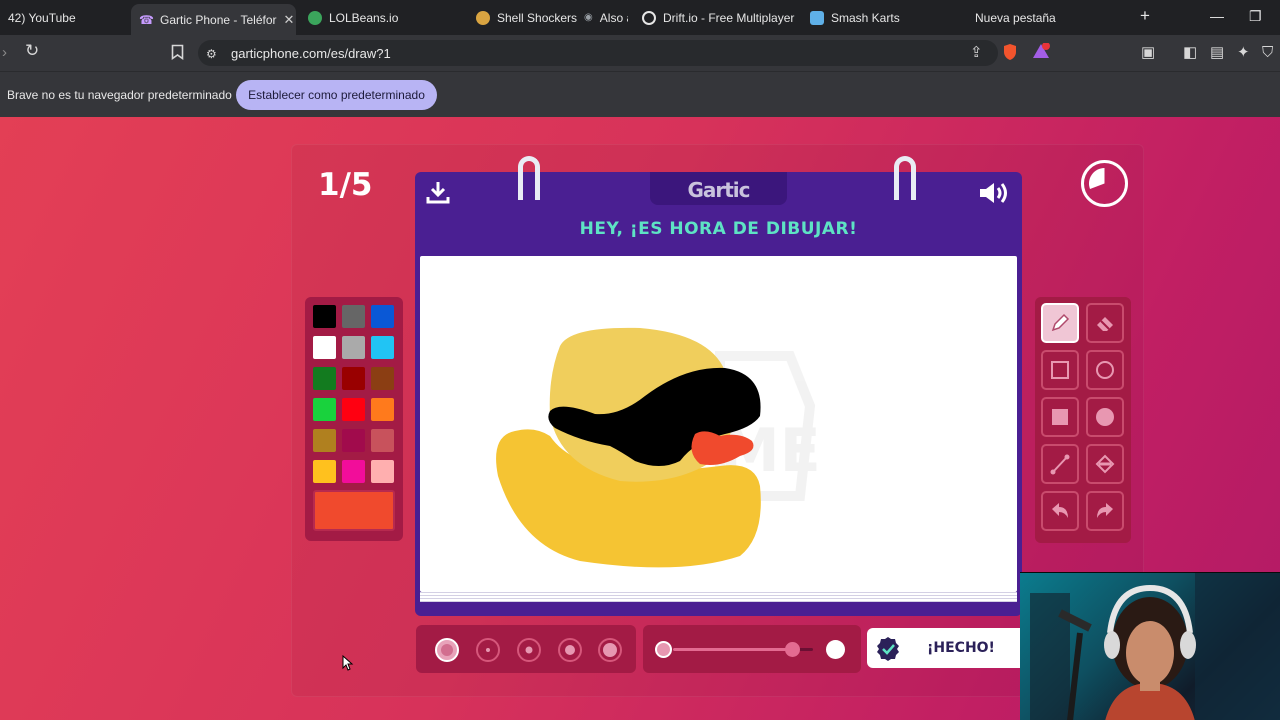  I want to click on download-icon, so click(438, 194).